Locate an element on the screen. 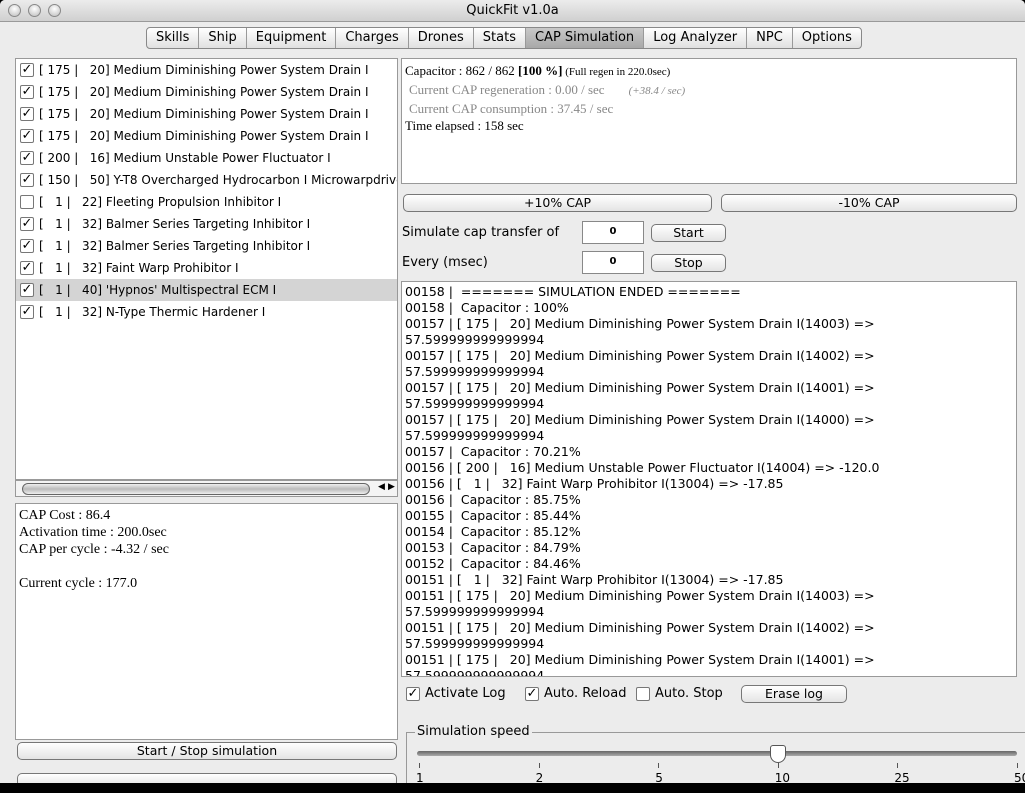 The width and height of the screenshot is (1025, 793). cap-consumption: Current CAP consumption : 37.45 / sec is located at coordinates (511, 108).